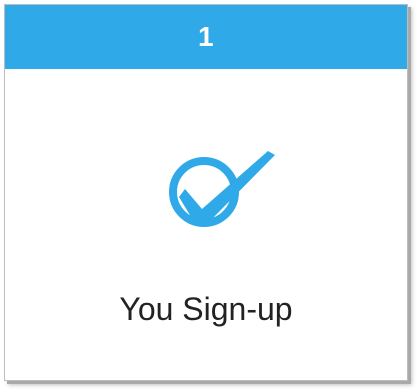  Describe the element at coordinates (206, 309) in the screenshot. I see `step-label: You Sign-up` at that location.